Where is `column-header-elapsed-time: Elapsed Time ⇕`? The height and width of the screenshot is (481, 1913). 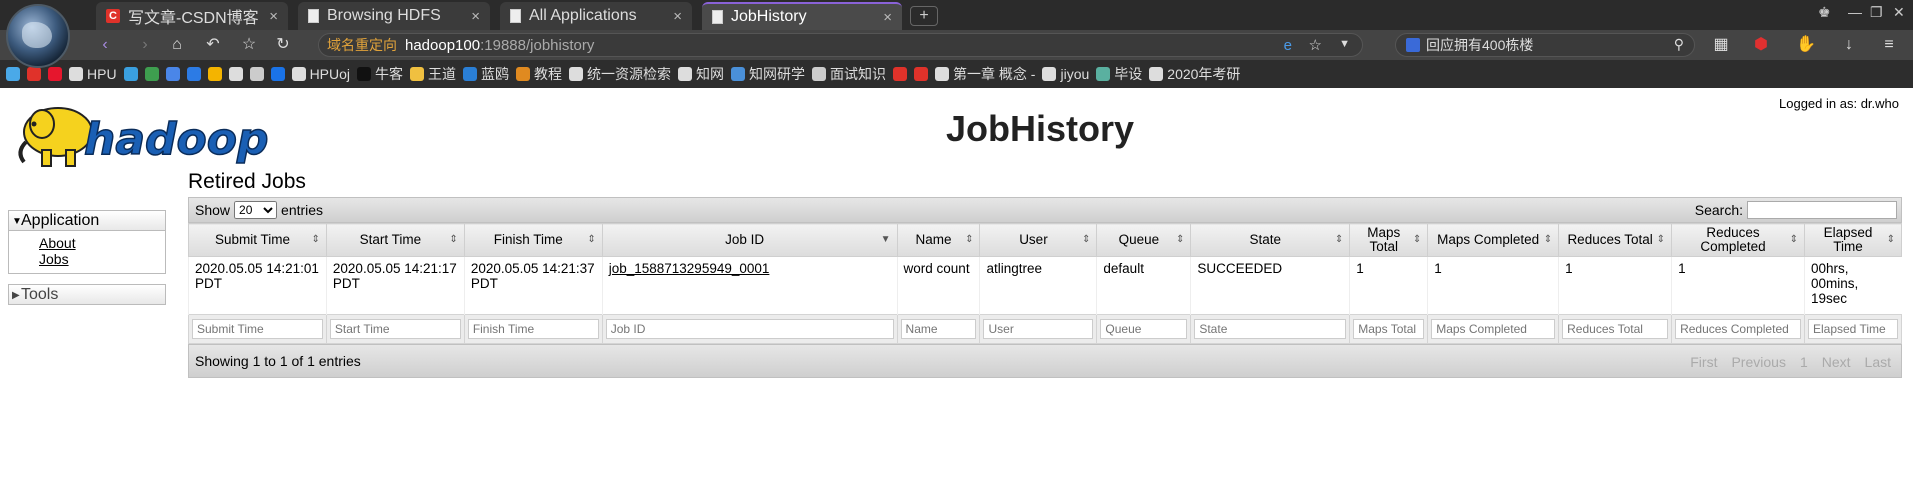
column-header-elapsed-time: Elapsed Time ⇕ is located at coordinates (1853, 240).